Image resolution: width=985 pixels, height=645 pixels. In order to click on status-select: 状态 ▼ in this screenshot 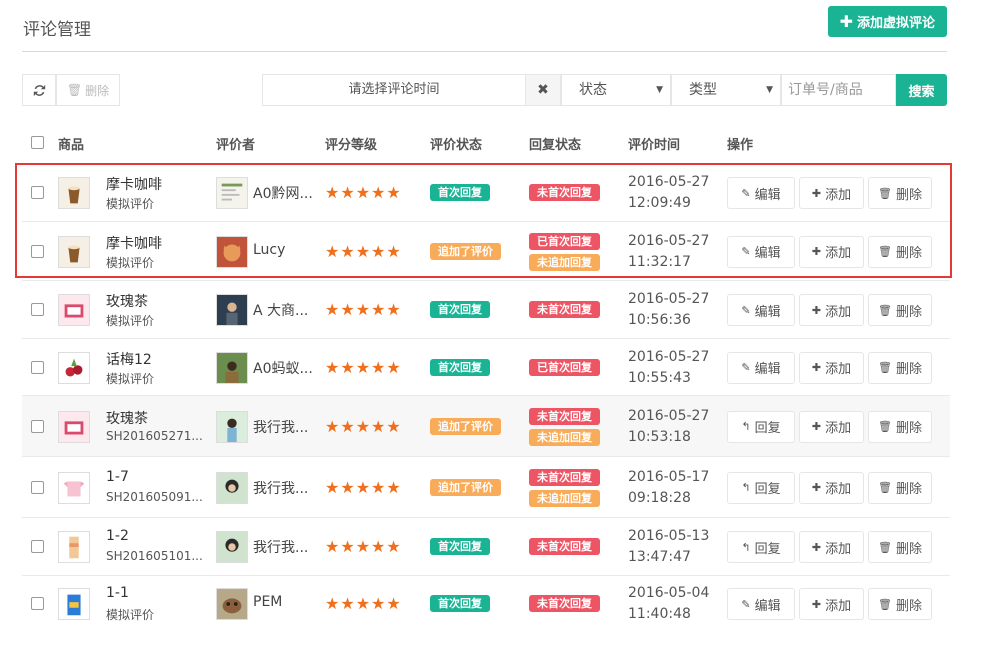, I will do `click(616, 90)`.